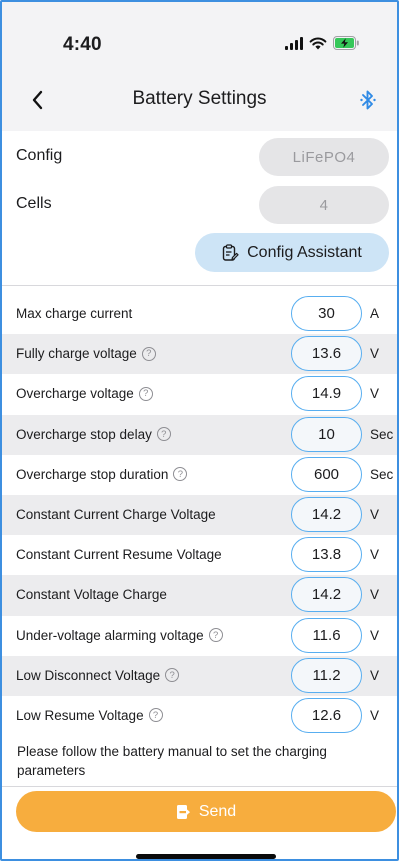 This screenshot has height=861, width=399. What do you see at coordinates (294, 43) in the screenshot?
I see `cellular-signal-icon` at bounding box center [294, 43].